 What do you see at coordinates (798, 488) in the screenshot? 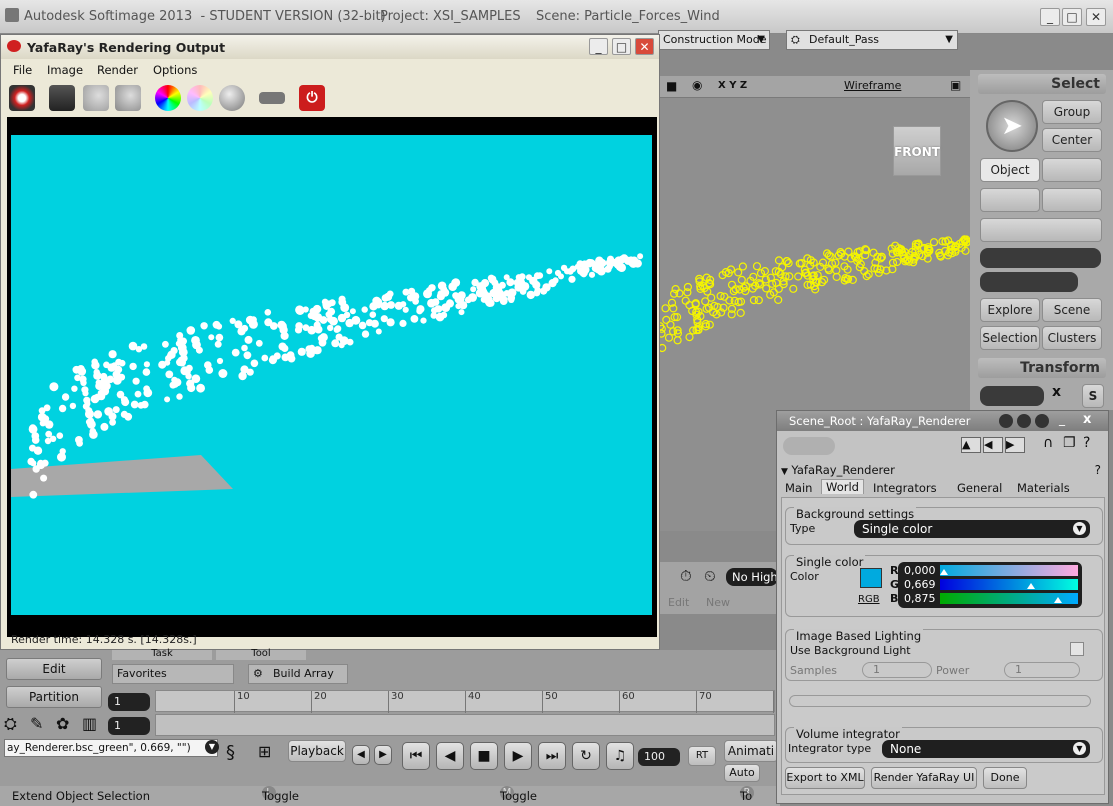
I see `tab-main: Main` at bounding box center [798, 488].